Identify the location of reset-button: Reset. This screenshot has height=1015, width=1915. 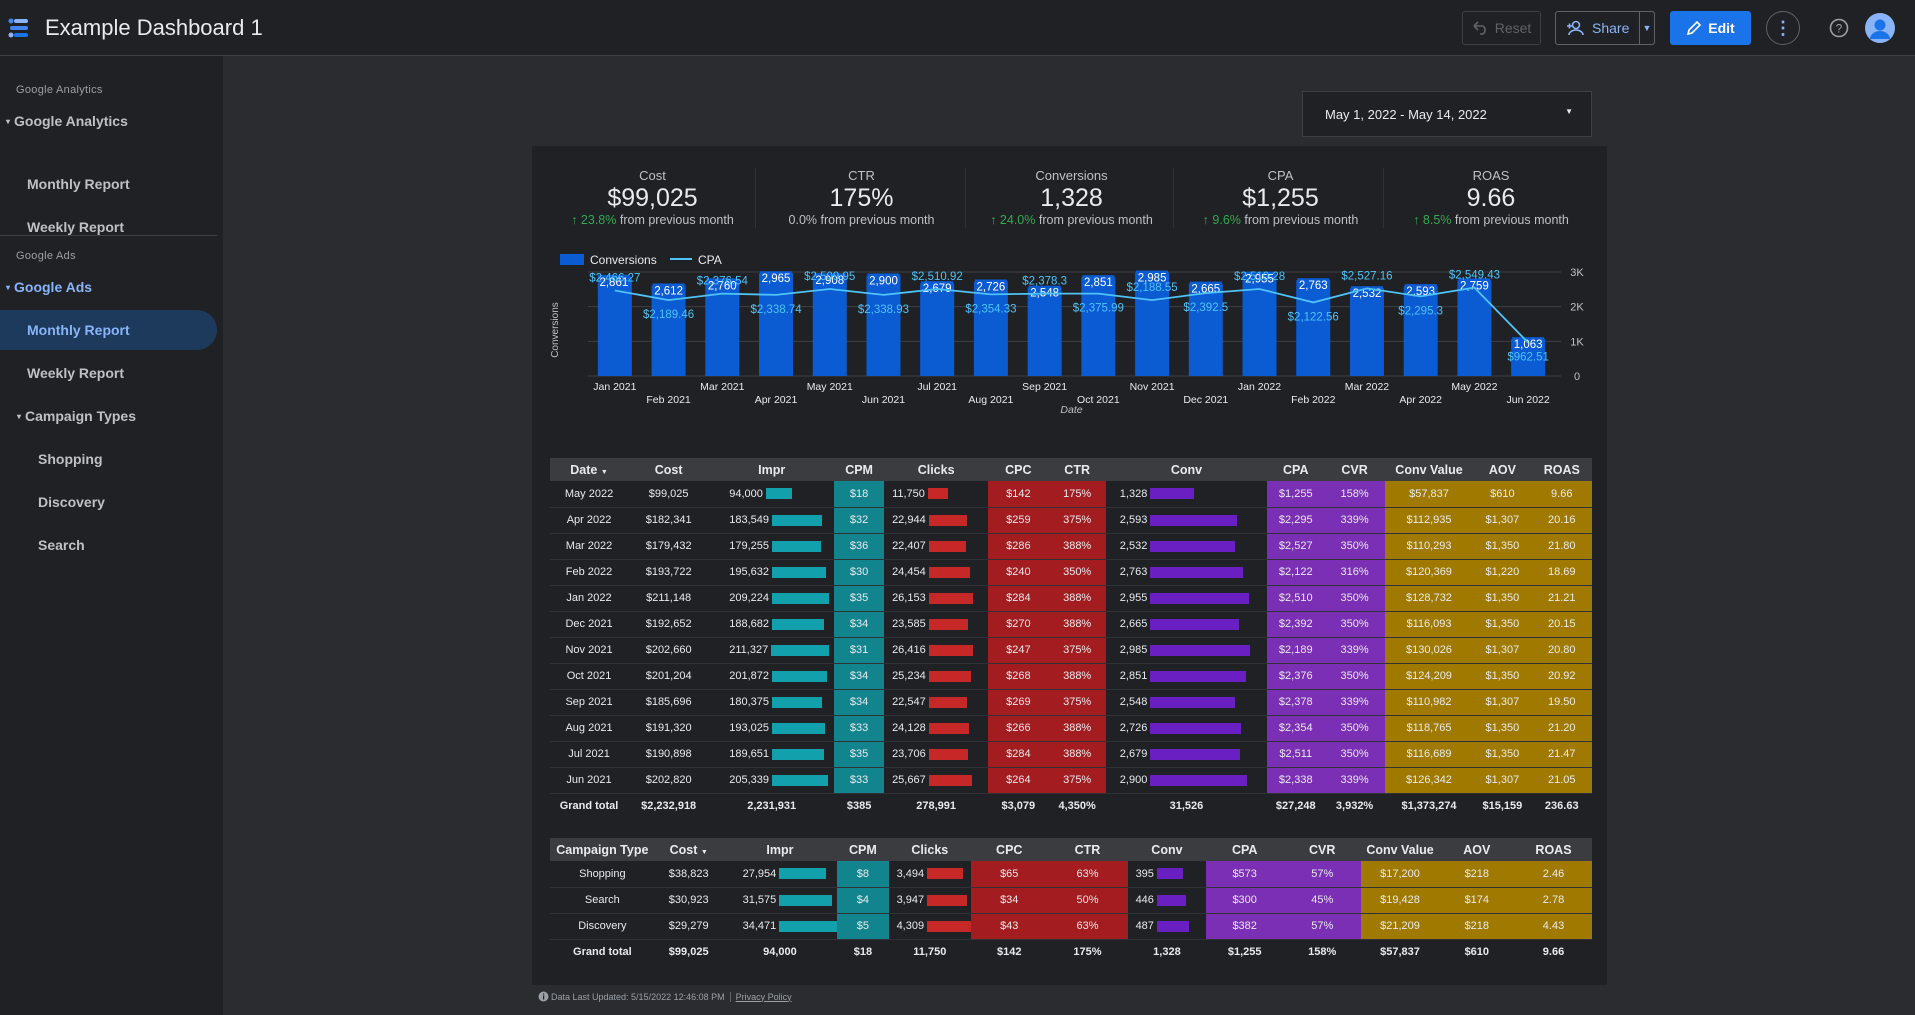
(1501, 28).